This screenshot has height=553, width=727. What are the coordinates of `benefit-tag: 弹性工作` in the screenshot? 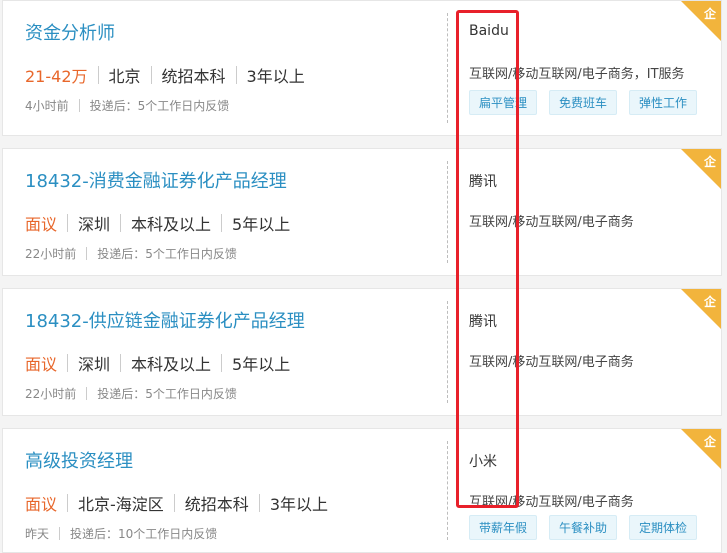 It's located at (663, 102).